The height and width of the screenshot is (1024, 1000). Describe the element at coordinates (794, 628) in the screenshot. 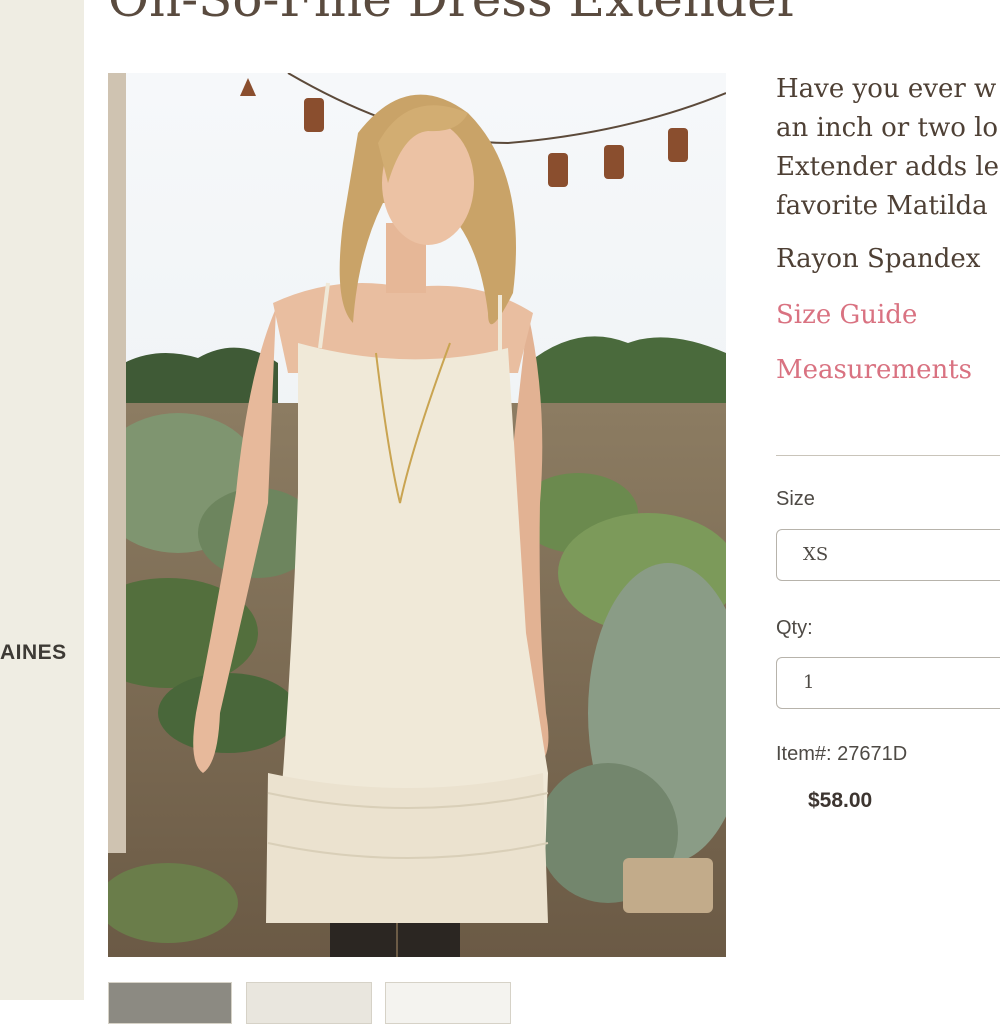

I see `qty-label: Qty:` at that location.